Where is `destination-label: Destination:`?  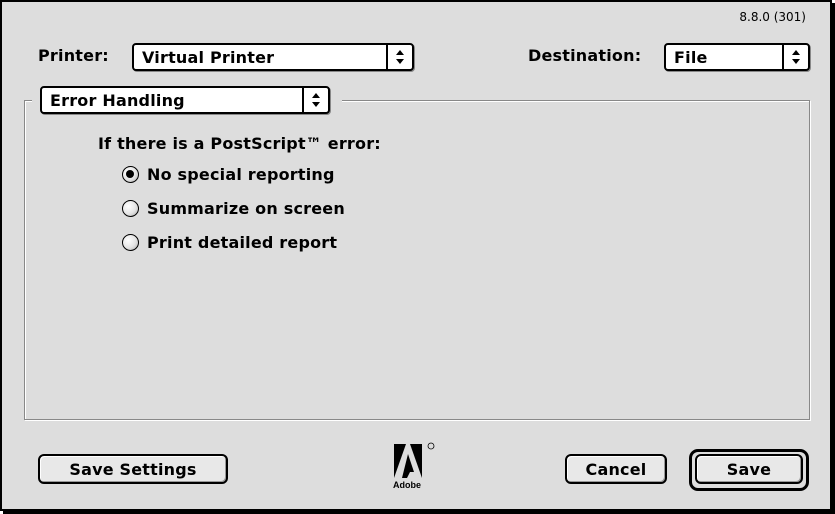
destination-label: Destination: is located at coordinates (585, 55).